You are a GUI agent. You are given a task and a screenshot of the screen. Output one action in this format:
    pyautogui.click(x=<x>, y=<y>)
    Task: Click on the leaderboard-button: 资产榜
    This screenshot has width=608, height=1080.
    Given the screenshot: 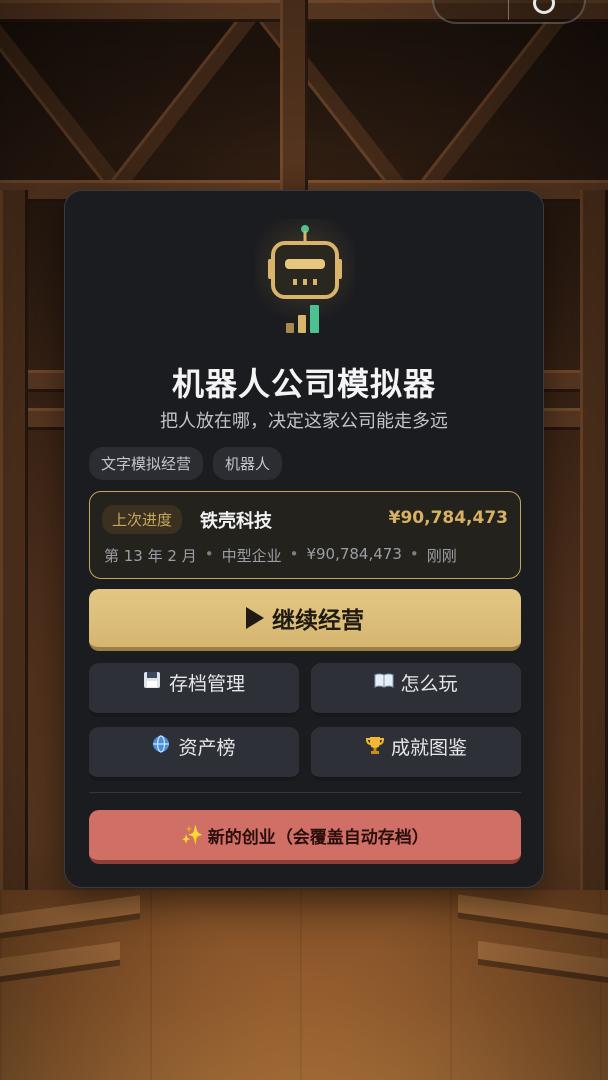 What is the action you would take?
    pyautogui.click(x=194, y=754)
    